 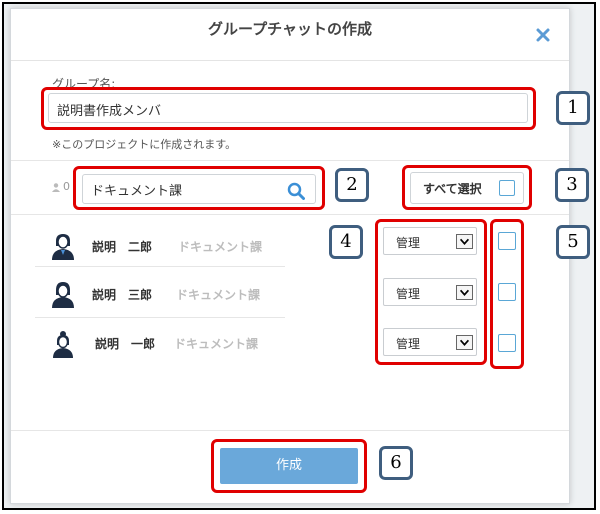 I want to click on highlight-search, so click(x=199, y=188).